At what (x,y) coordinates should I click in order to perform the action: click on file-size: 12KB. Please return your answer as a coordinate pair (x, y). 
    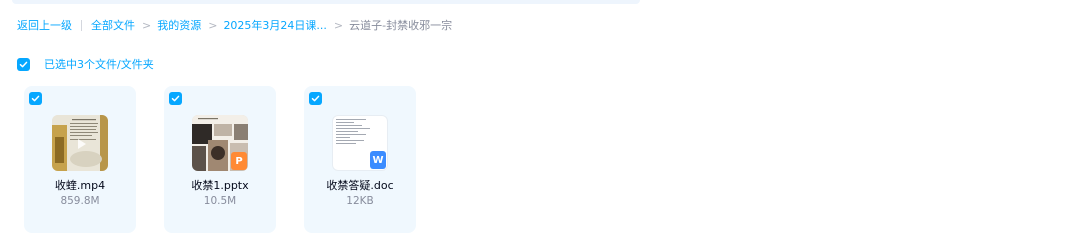
    Looking at the image, I should click on (360, 201).